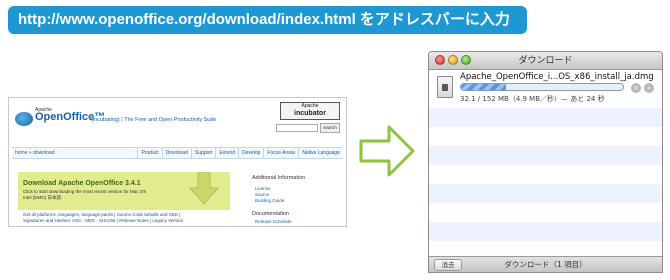 The image size is (670, 280). I want to click on dmg-file-icon, so click(445, 87).